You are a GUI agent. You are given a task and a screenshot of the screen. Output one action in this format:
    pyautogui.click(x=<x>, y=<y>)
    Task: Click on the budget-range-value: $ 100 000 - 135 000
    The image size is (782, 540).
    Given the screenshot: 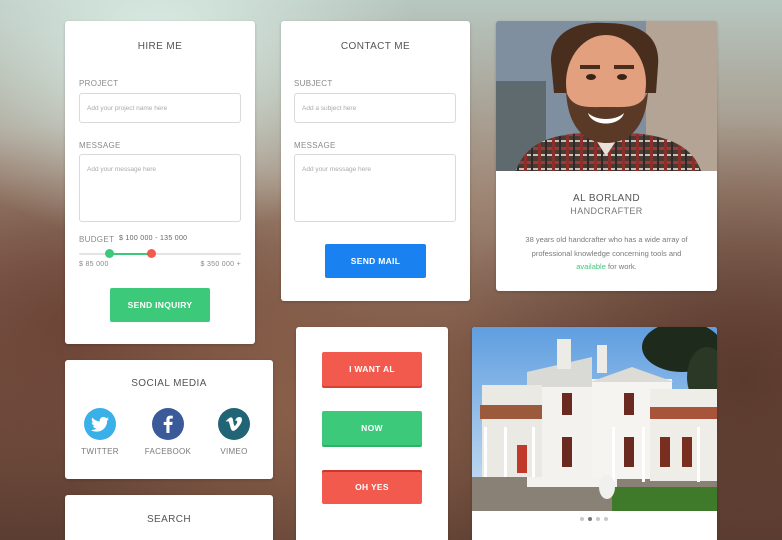 What is the action you would take?
    pyautogui.click(x=153, y=238)
    